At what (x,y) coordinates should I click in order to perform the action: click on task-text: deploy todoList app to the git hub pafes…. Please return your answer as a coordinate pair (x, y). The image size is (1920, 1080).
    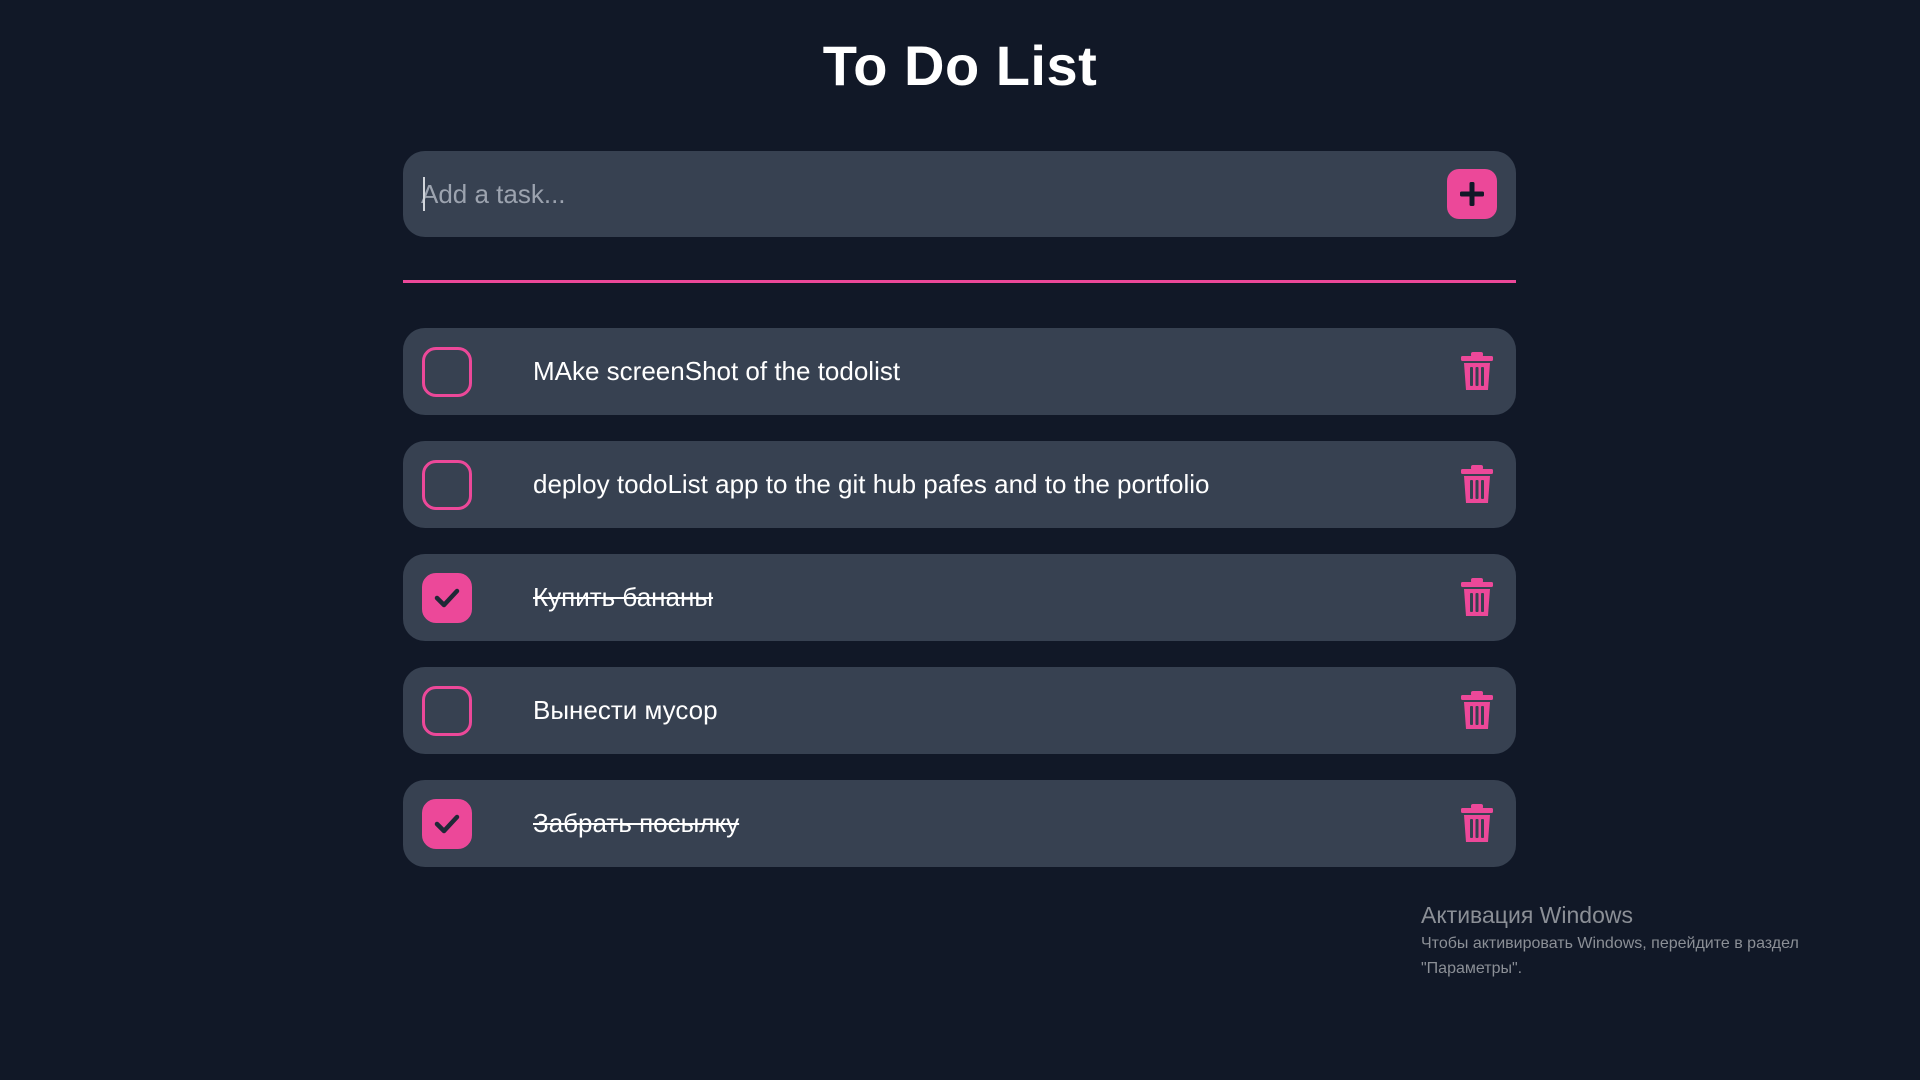
    Looking at the image, I should click on (871, 484).